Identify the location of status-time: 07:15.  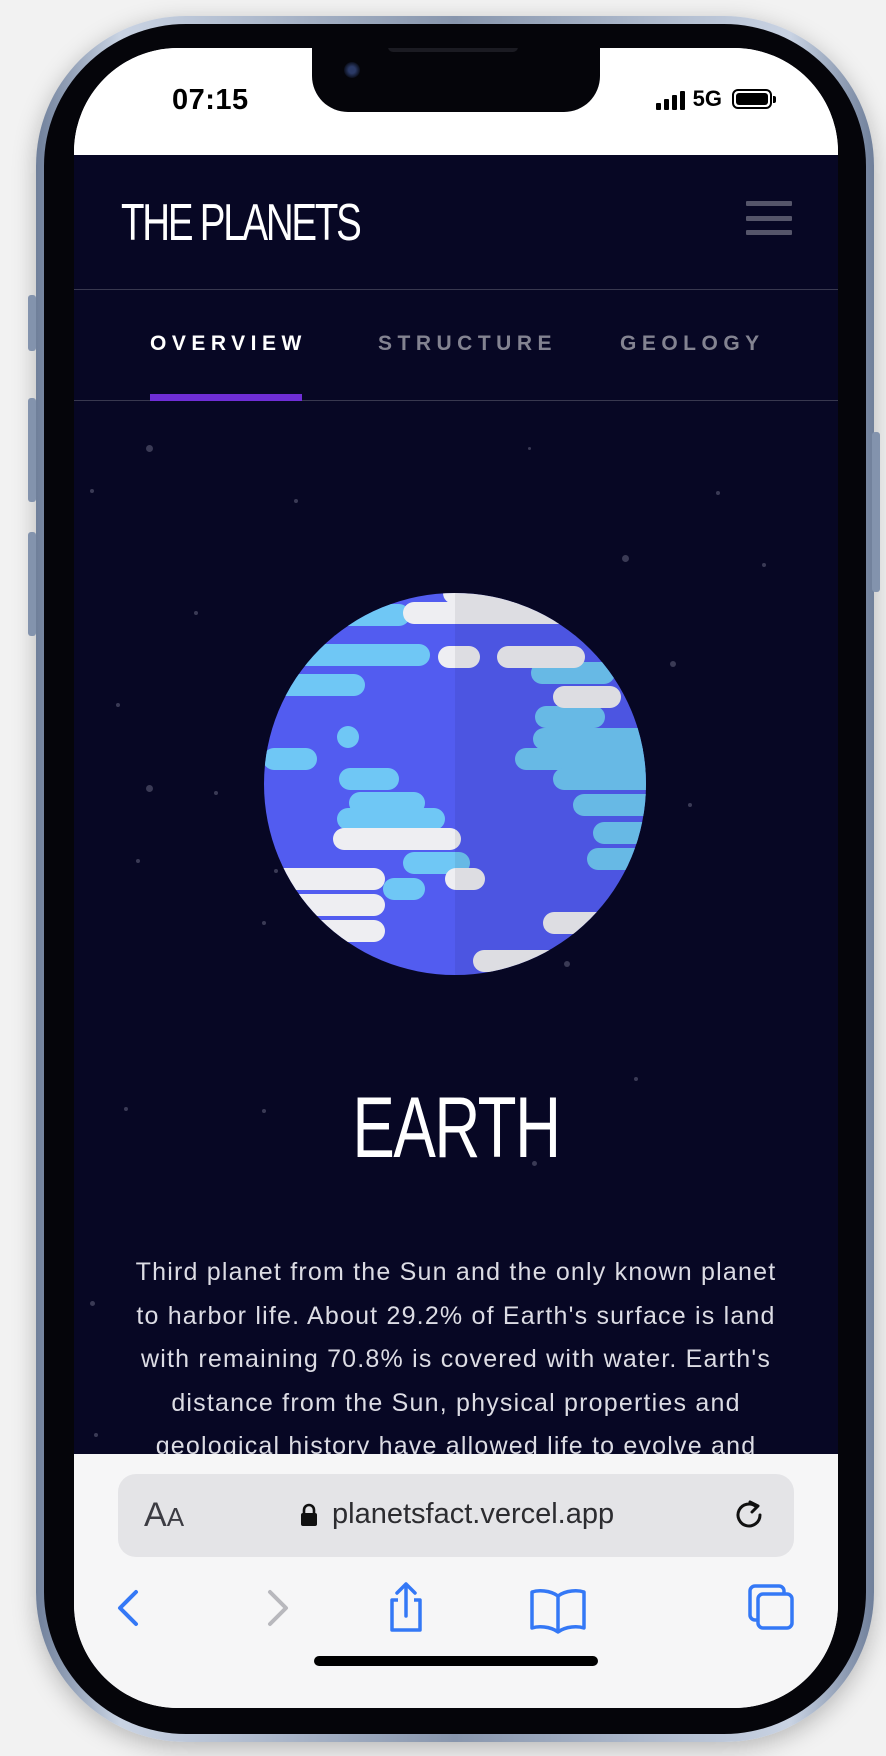
(210, 100).